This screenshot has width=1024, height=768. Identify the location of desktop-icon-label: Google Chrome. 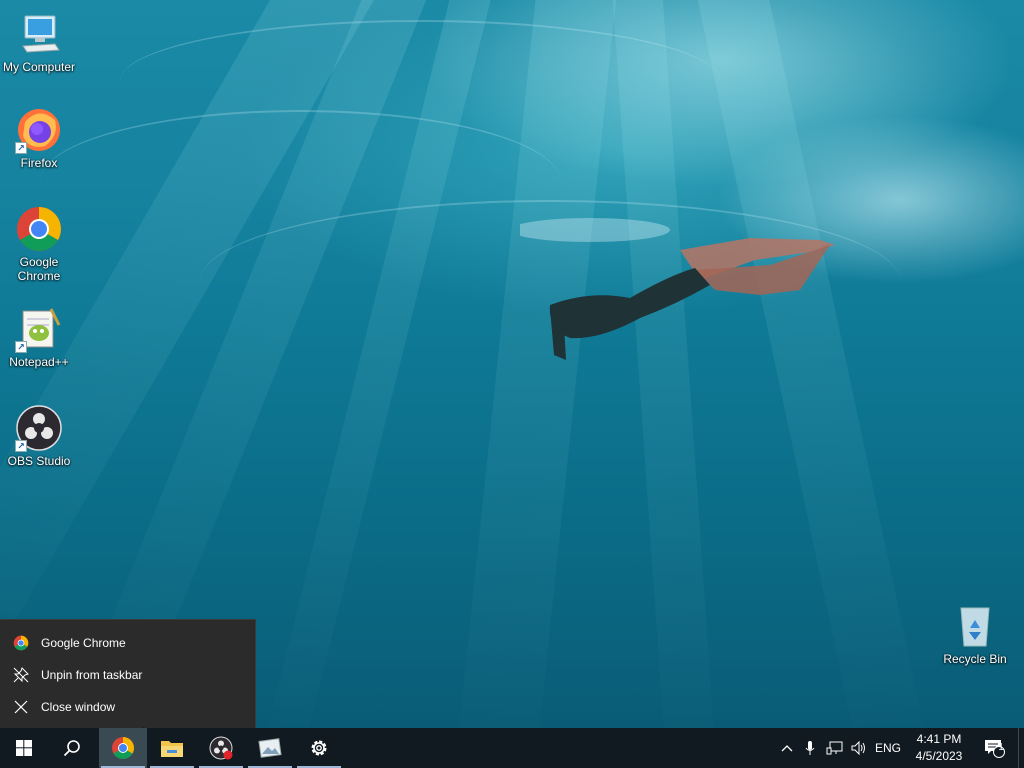
(39, 269).